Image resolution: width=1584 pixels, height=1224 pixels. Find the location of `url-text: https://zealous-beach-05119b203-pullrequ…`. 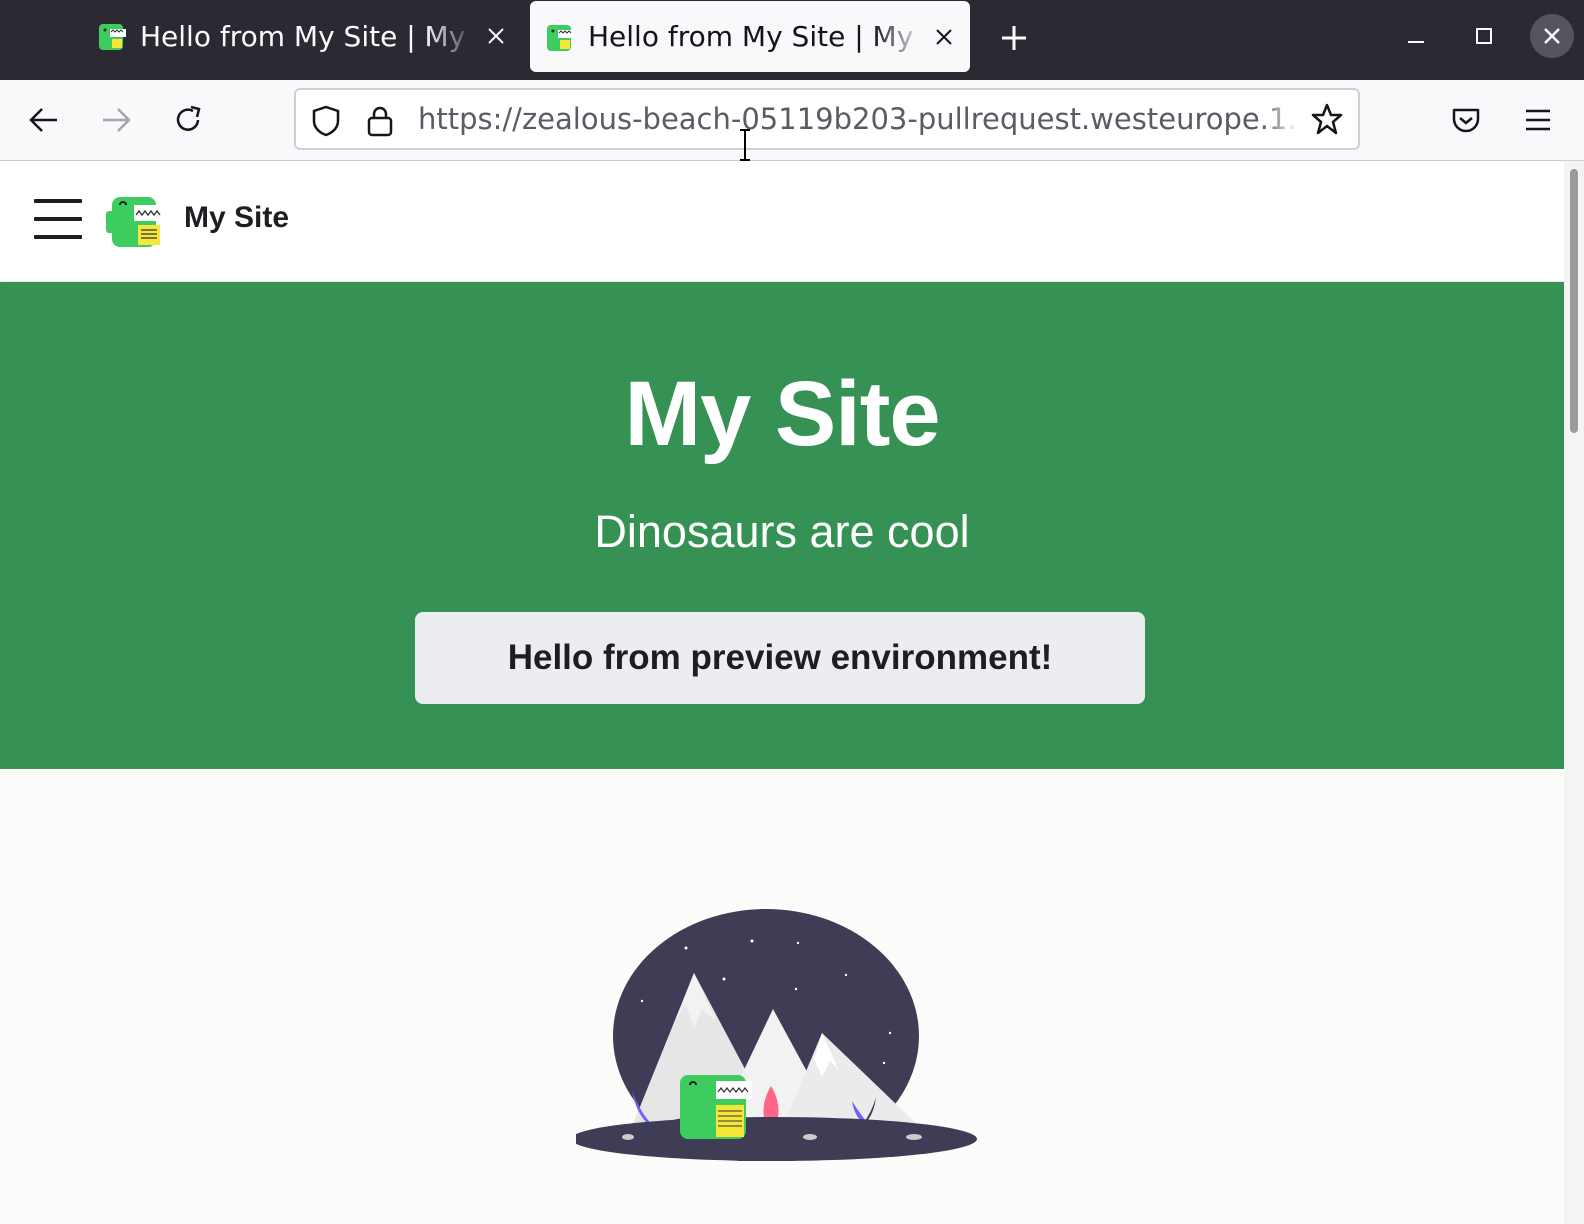

url-text: https://zealous-beach-05119b203-pullrequ… is located at coordinates (858, 119).